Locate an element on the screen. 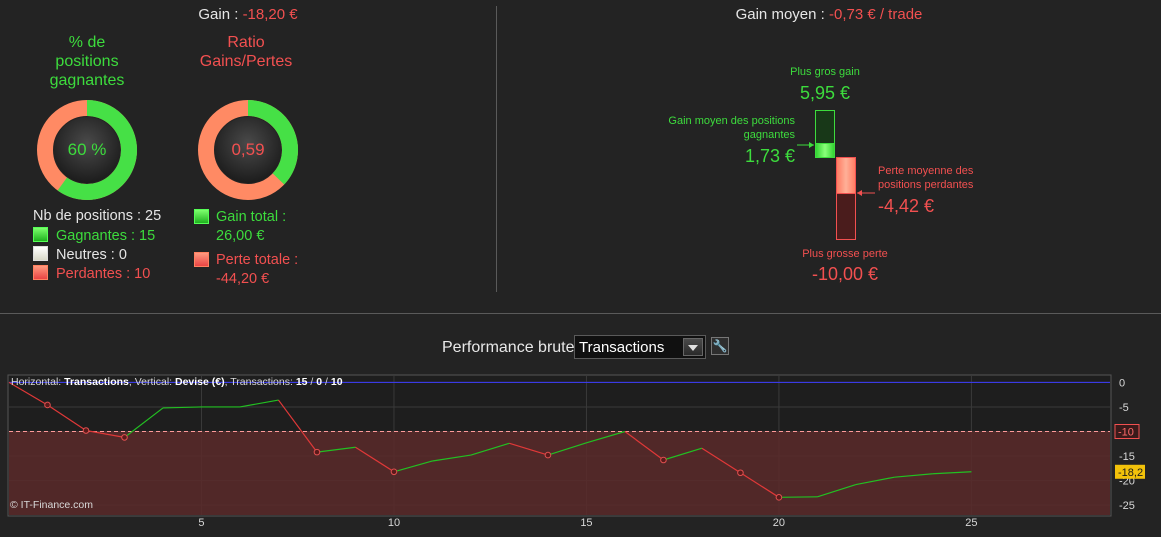 The image size is (1161, 537). avg-win-value: 1,73 € is located at coordinates (769, 156).